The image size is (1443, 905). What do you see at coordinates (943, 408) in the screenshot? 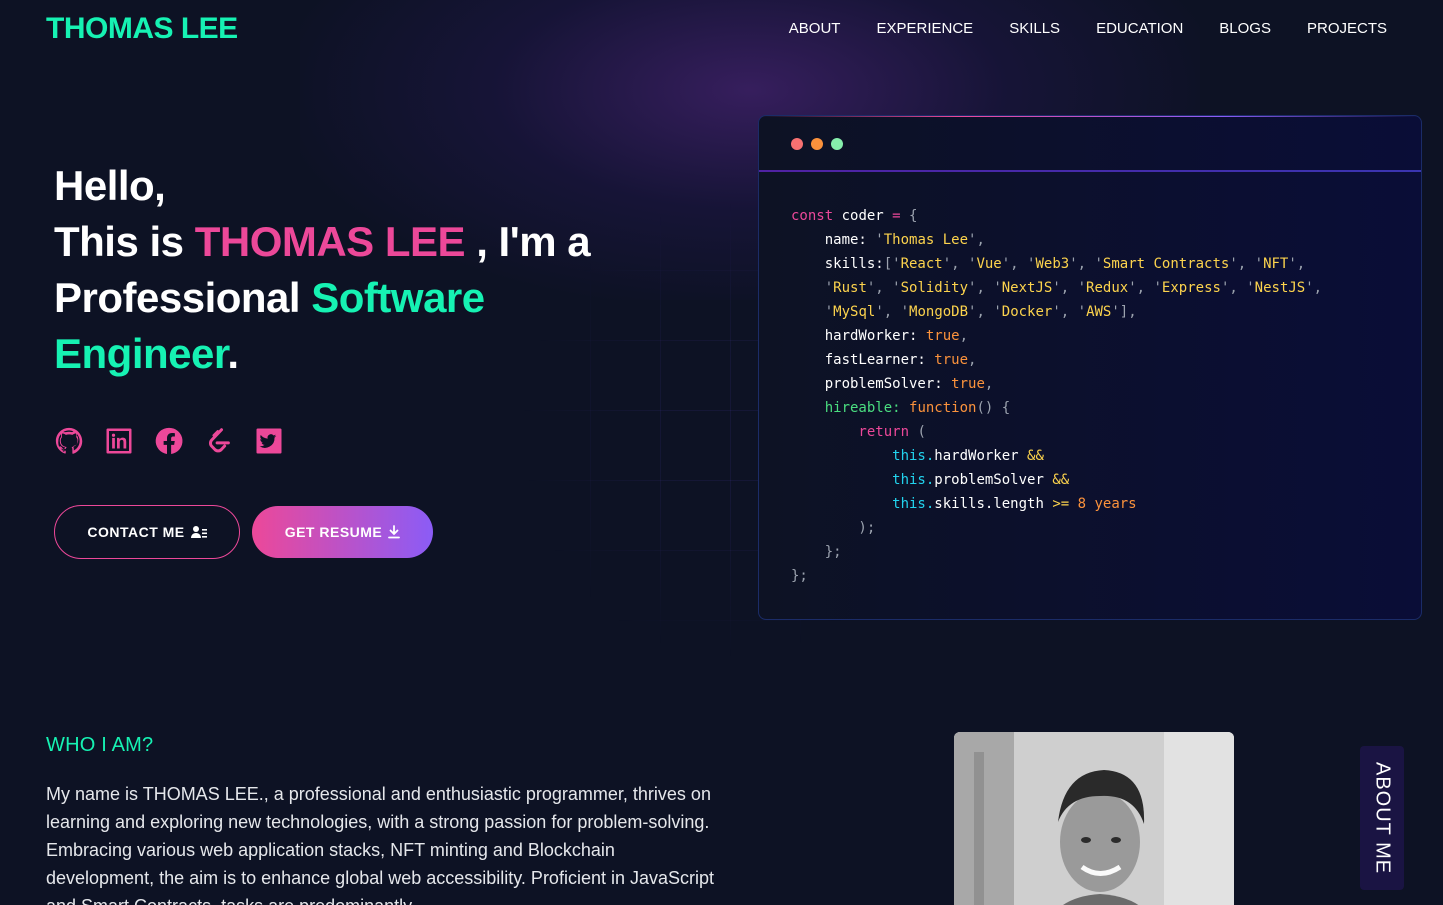
I see `code-token: function` at bounding box center [943, 408].